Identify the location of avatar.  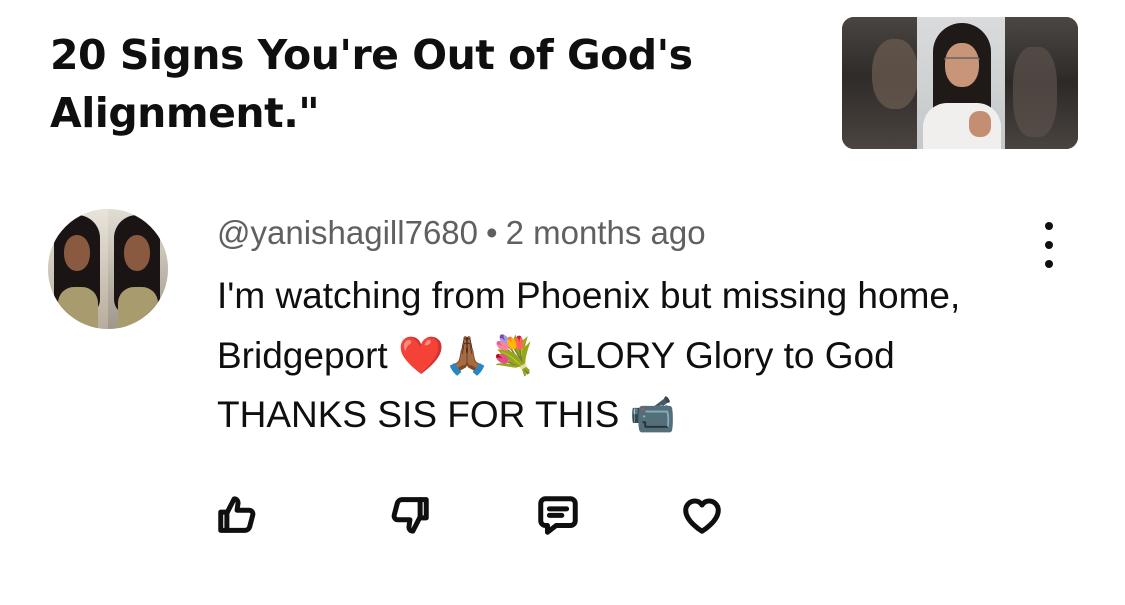
(108, 269).